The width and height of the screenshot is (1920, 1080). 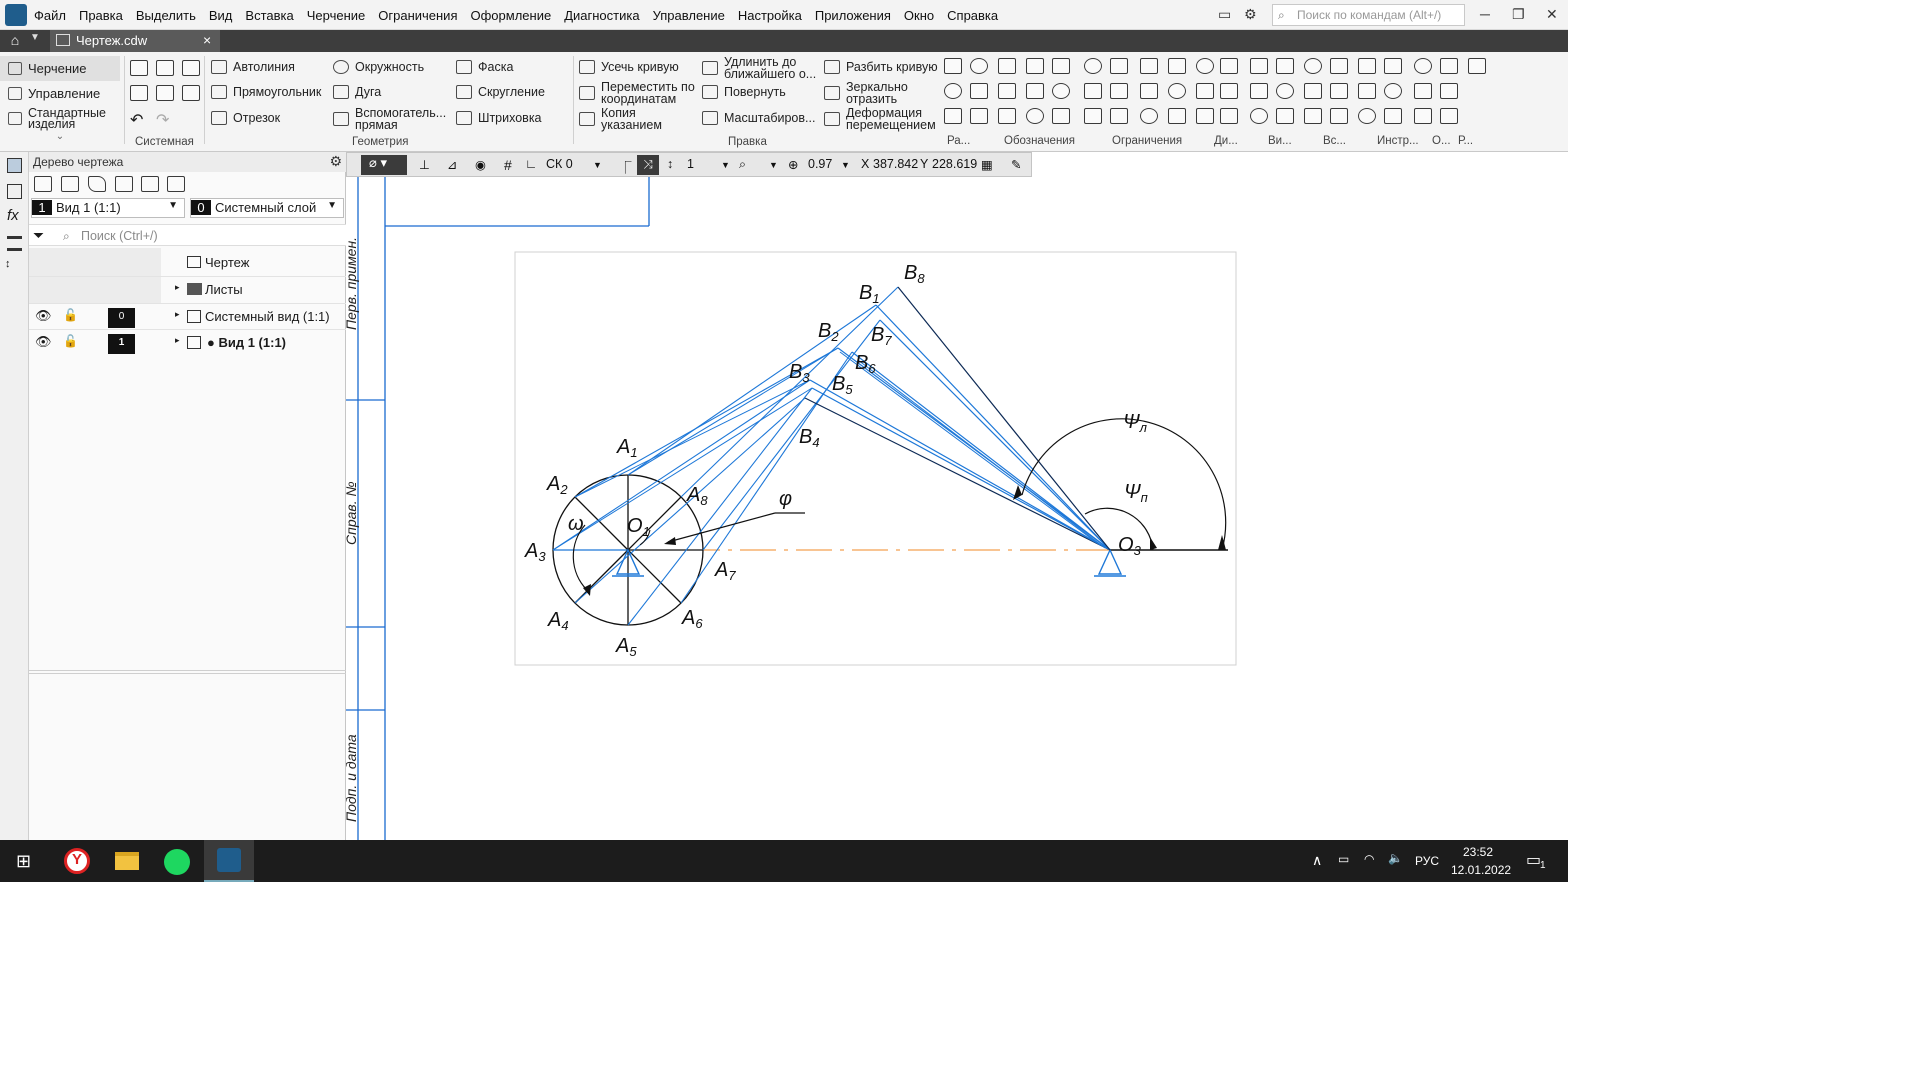 I want to click on ribbon-tool-15-1-icon, so click(x=1367, y=91).